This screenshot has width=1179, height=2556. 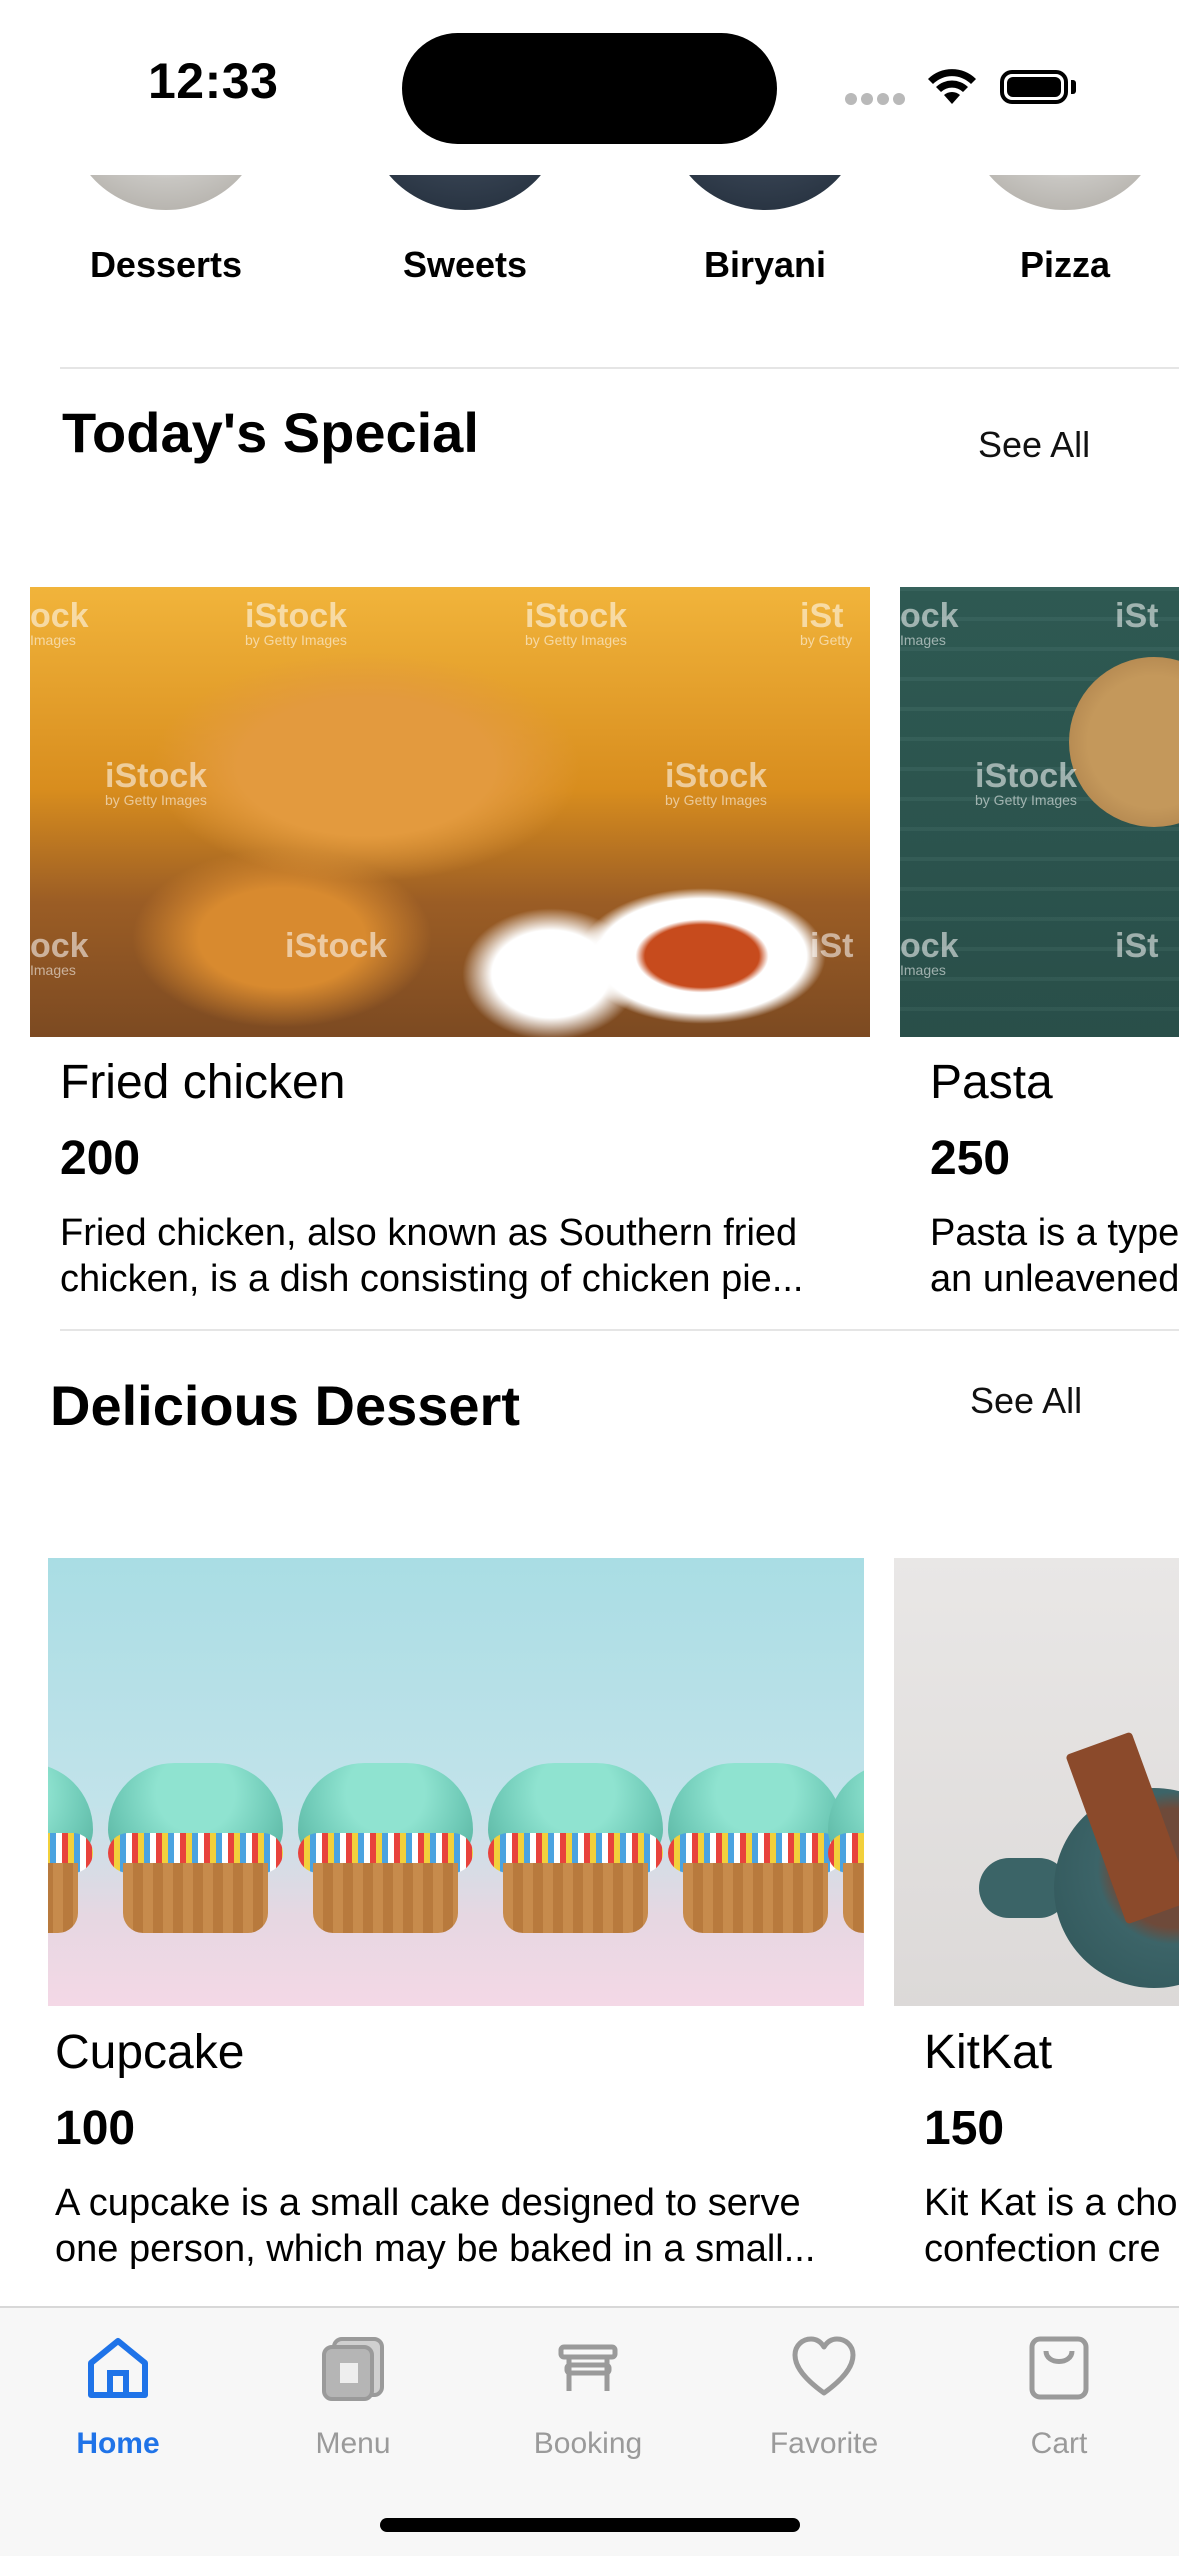 I want to click on heart-icon, so click(x=824, y=2366).